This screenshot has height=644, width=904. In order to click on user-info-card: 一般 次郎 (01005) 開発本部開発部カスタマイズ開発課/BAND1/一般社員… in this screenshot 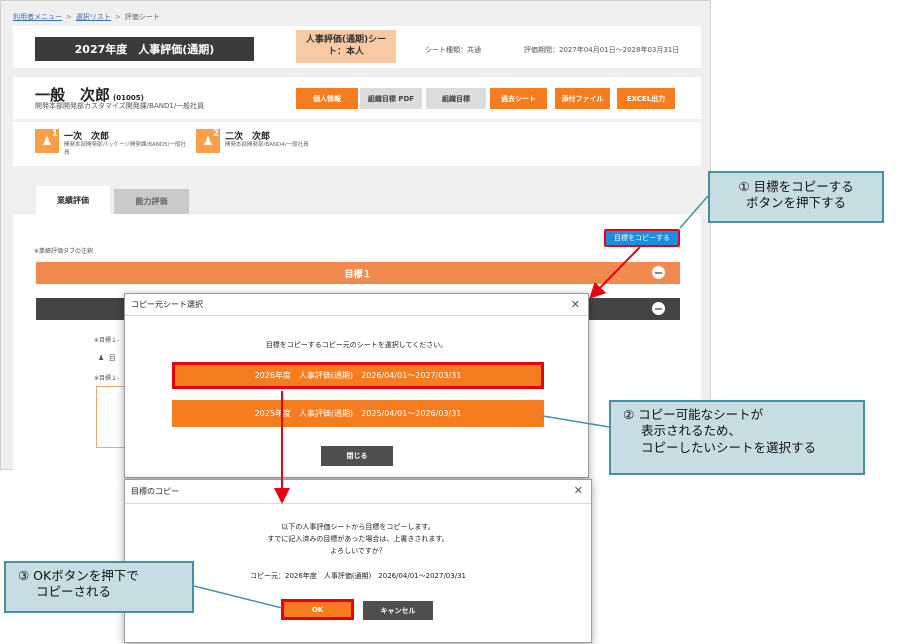, I will do `click(357, 98)`.